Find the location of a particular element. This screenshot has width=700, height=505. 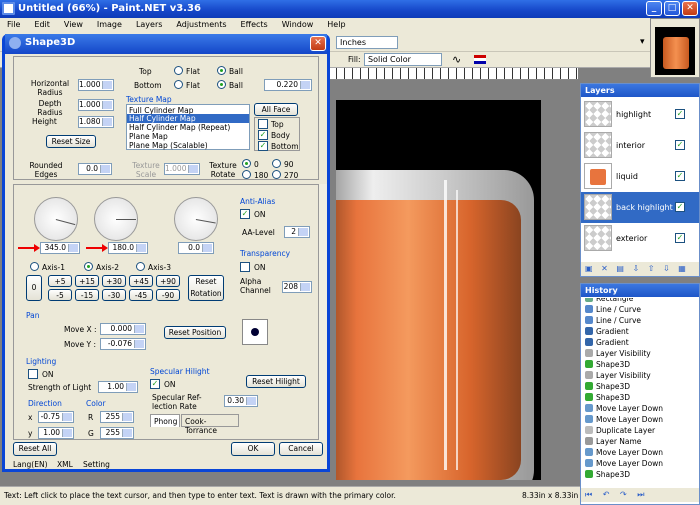

height-input: 1.080 is located at coordinates (96, 122).